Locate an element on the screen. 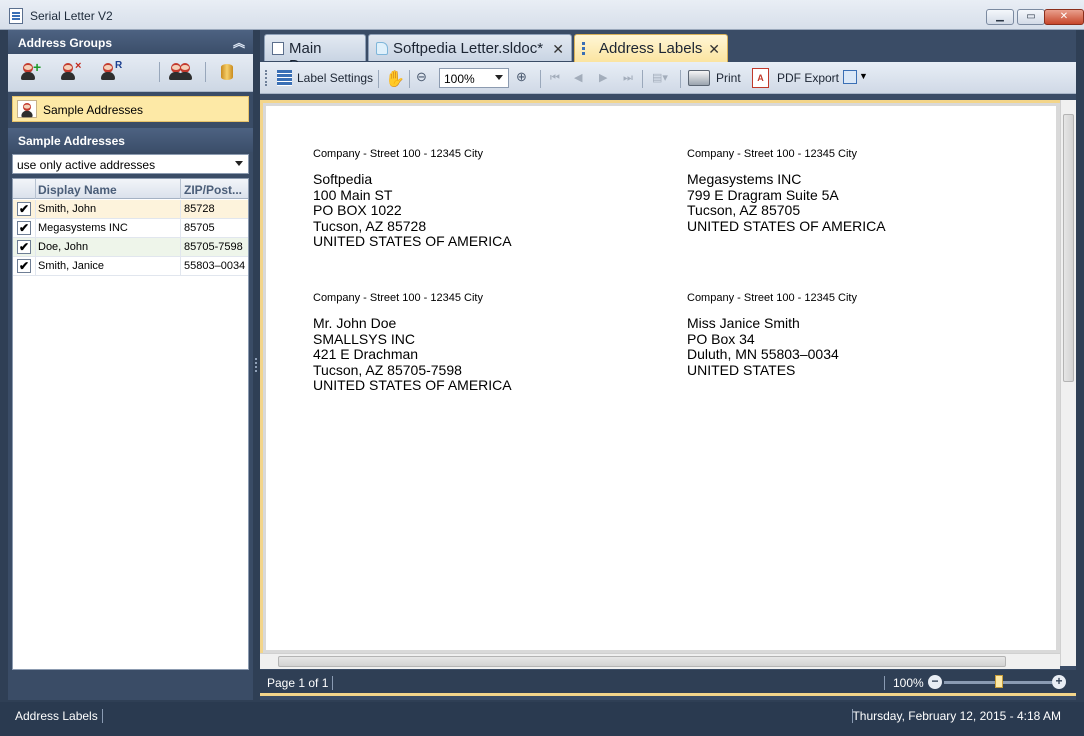  tab-softpedia-letter: Softpedia Letter.sldoc* ✕ is located at coordinates (470, 47).